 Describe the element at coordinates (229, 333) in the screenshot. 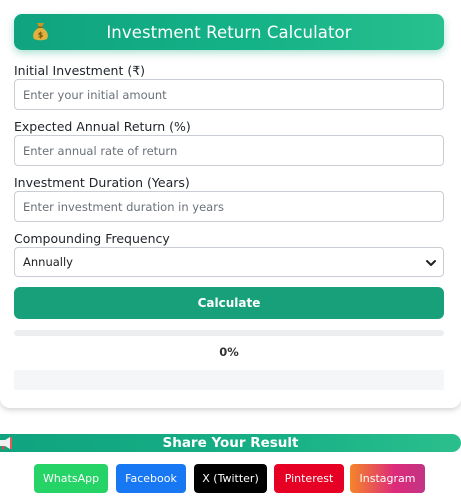

I see `progress-bar` at that location.